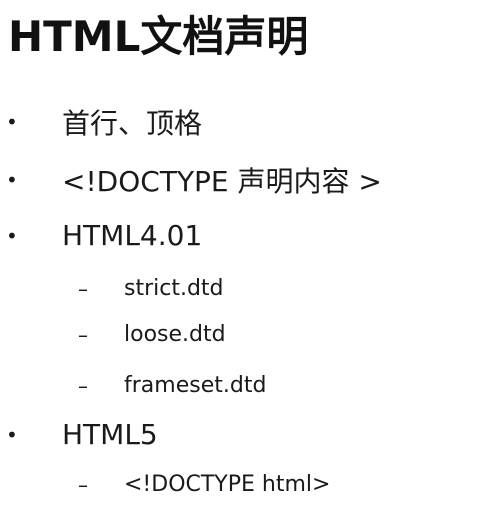  I want to click on bullet-text: HTML4.01, so click(132, 235).